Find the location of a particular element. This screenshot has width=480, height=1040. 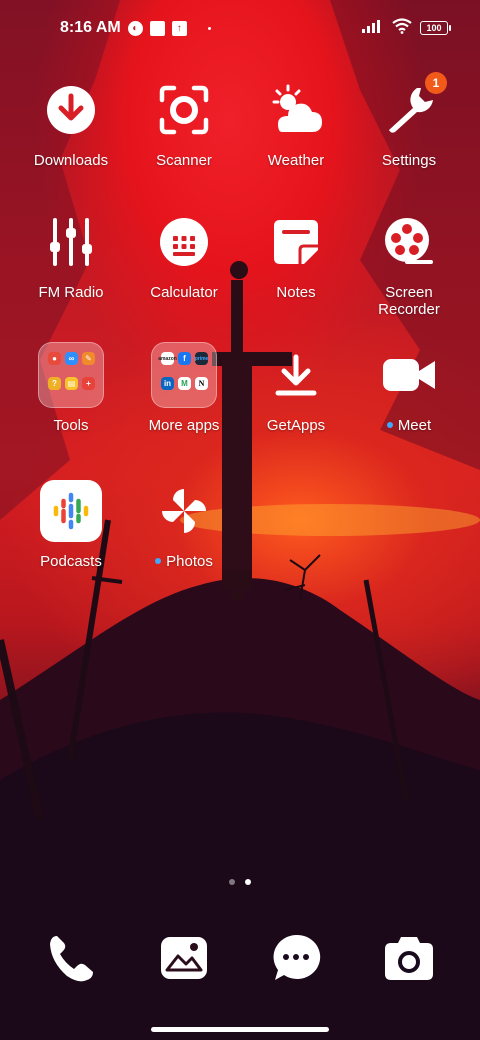

gallery-icon is located at coordinates (184, 958).